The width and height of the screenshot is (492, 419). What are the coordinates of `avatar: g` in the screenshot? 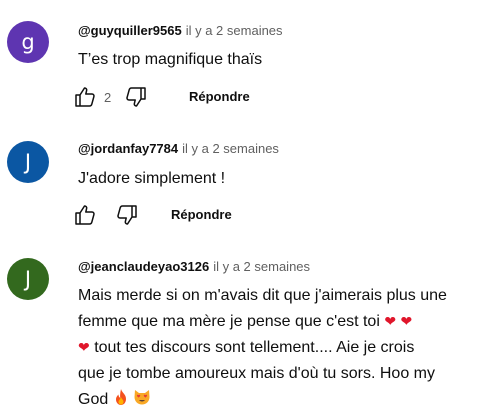 It's located at (28, 42).